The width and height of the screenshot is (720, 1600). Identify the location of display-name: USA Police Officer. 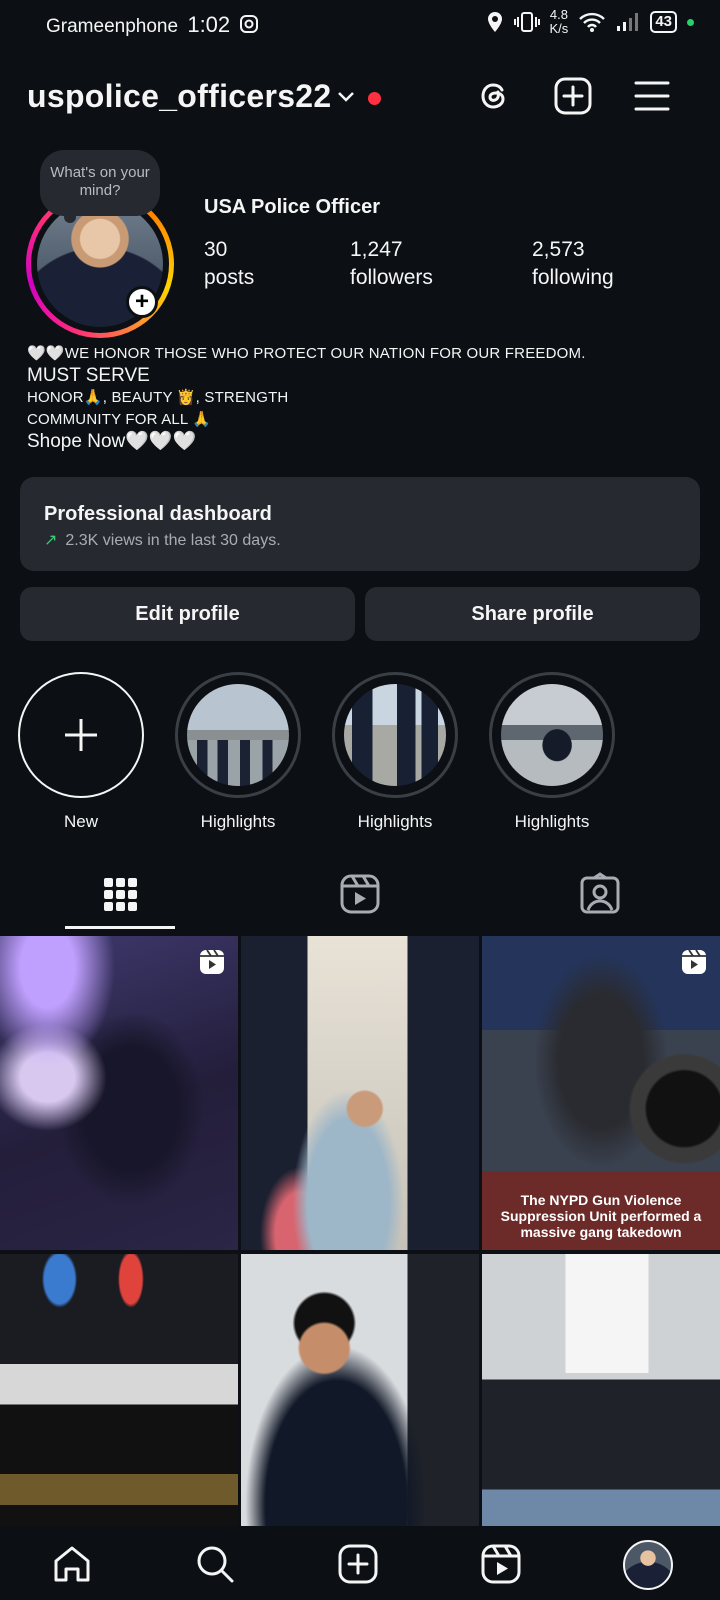
(292, 207).